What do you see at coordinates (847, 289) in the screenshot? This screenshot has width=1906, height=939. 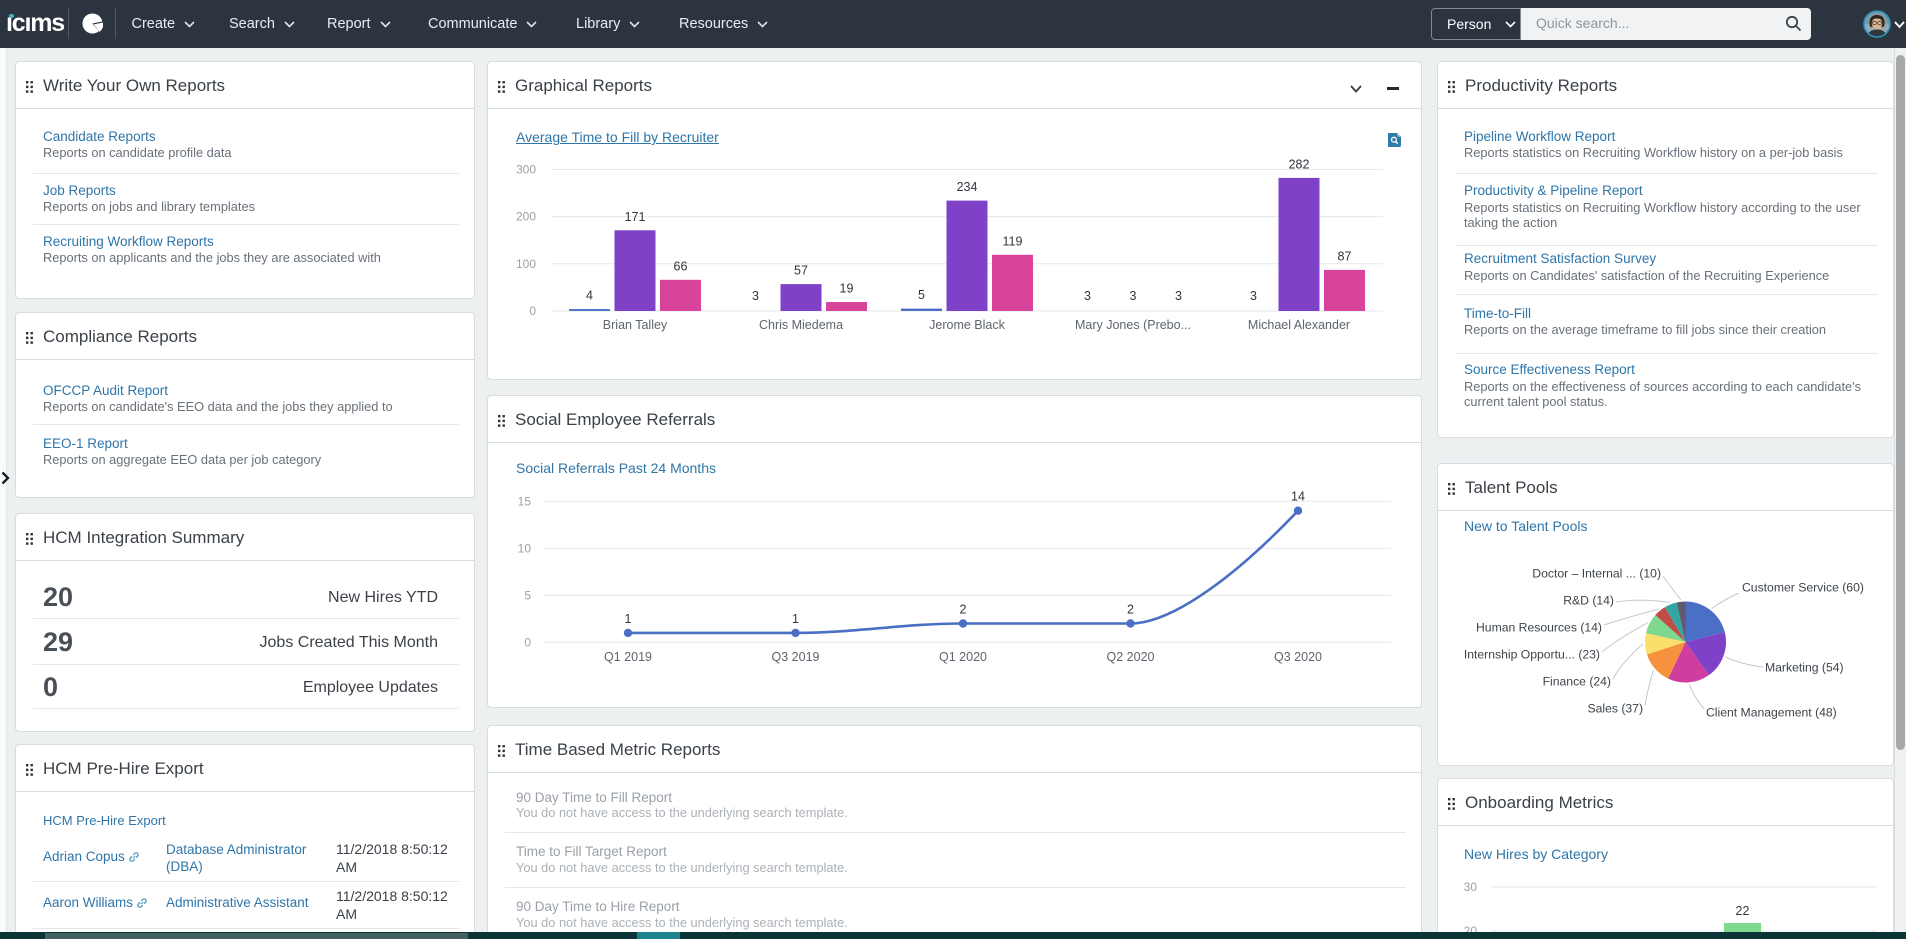 I see `svg-text: 19` at bounding box center [847, 289].